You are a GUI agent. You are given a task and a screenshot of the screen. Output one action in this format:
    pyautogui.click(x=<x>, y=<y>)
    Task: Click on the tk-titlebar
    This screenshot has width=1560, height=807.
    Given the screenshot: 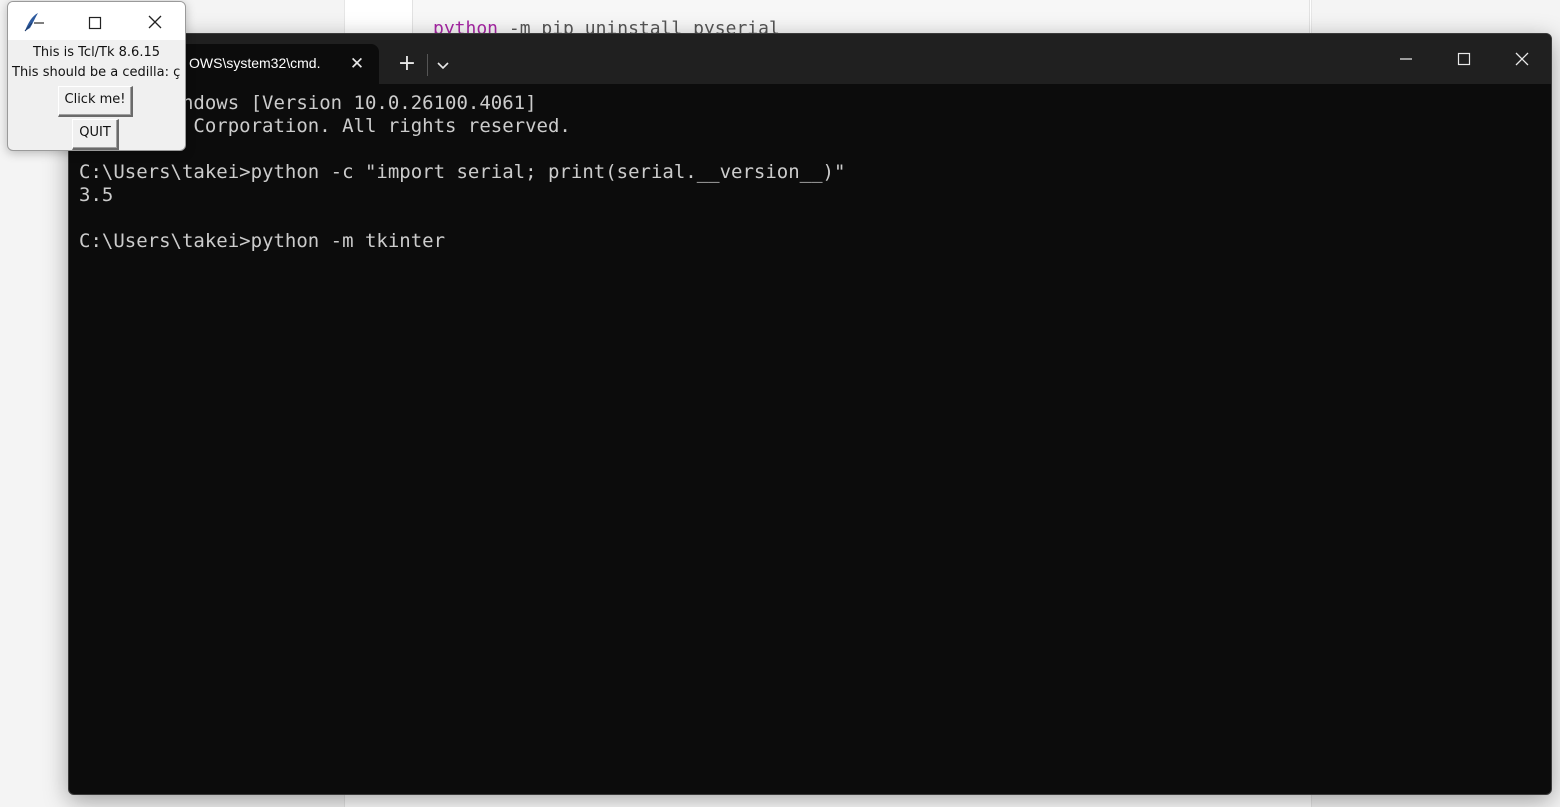 What is the action you would take?
    pyautogui.click(x=96, y=21)
    